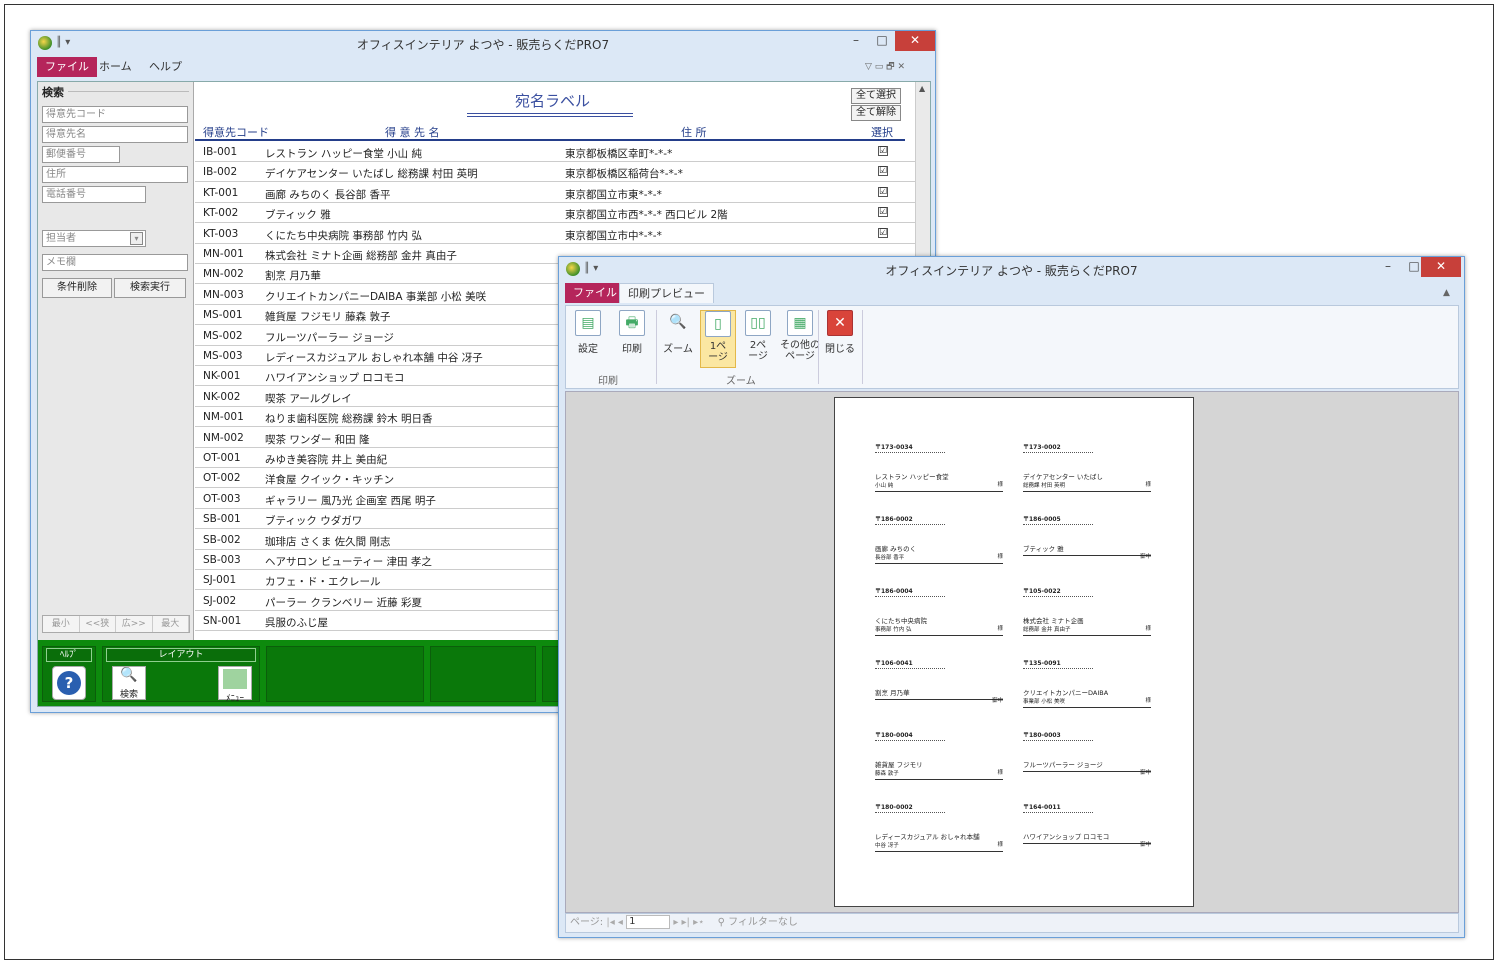 Image resolution: width=1498 pixels, height=964 pixels. What do you see at coordinates (1063, 477) in the screenshot?
I see `label-name: デイケアセンター いたばし` at bounding box center [1063, 477].